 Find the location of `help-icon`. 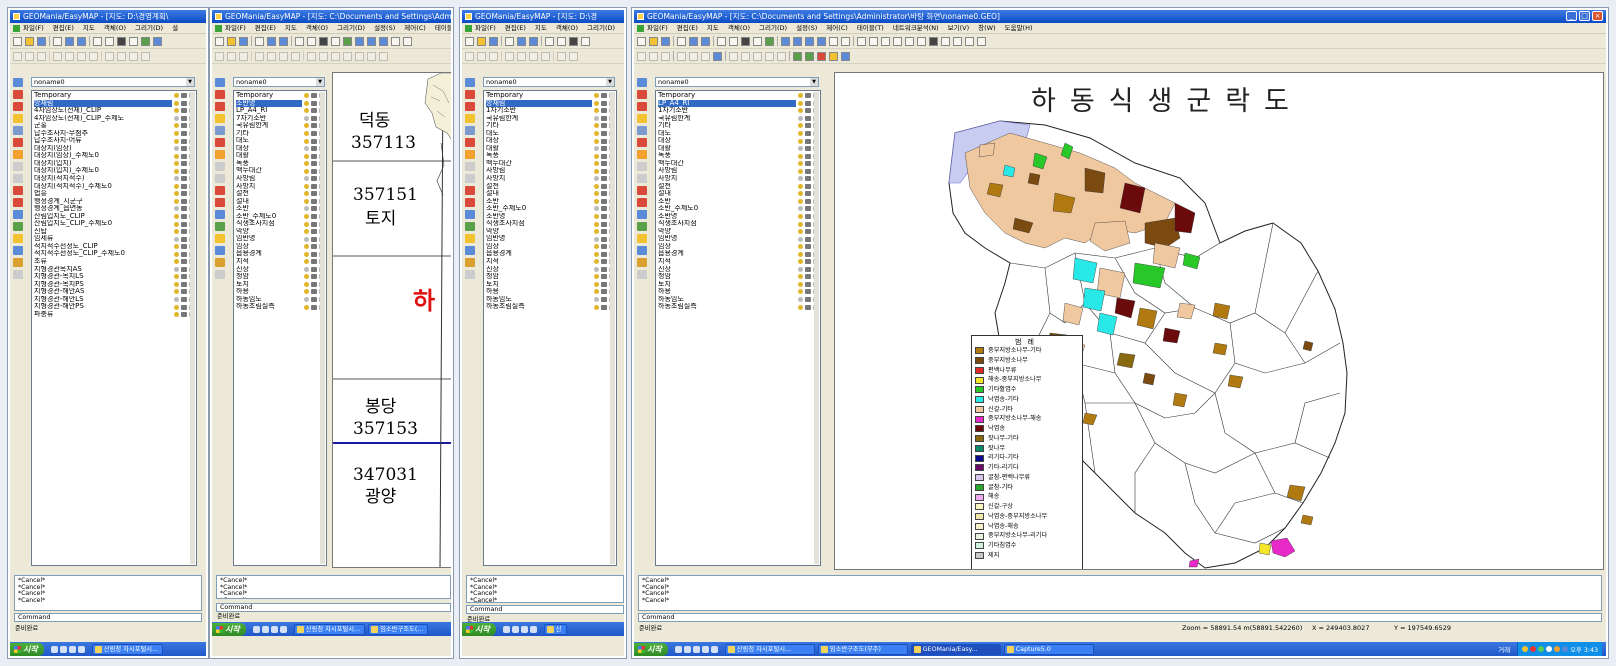

help-icon is located at coordinates (745, 41).